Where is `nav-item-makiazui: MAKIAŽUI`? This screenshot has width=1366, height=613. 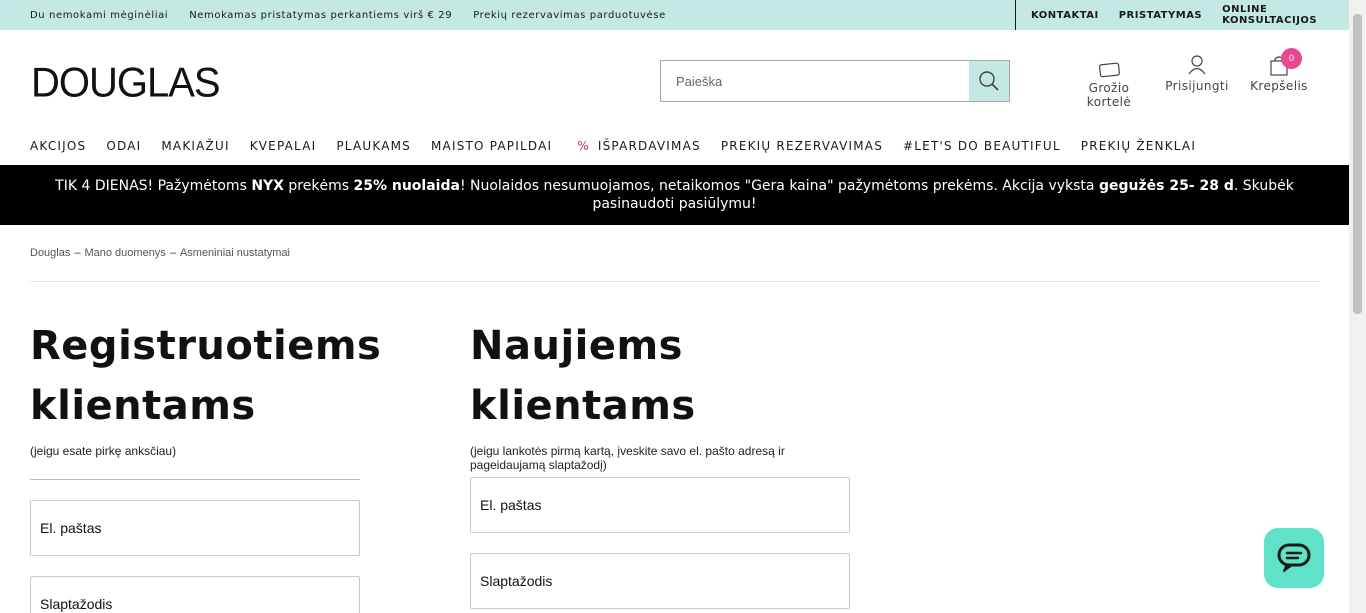
nav-item-makiazui: MAKIAŽUI is located at coordinates (195, 146).